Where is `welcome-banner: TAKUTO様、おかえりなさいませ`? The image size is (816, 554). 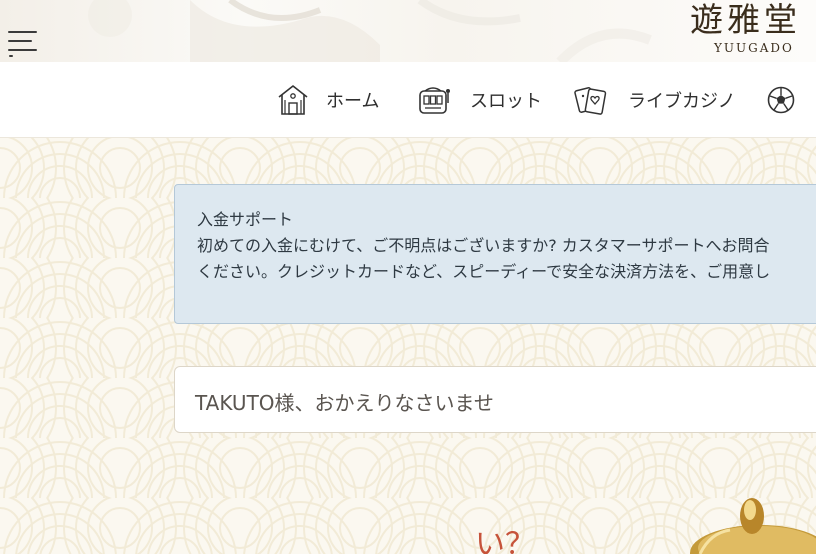
welcome-banner: TAKUTO様、おかえりなさいませ is located at coordinates (495, 399).